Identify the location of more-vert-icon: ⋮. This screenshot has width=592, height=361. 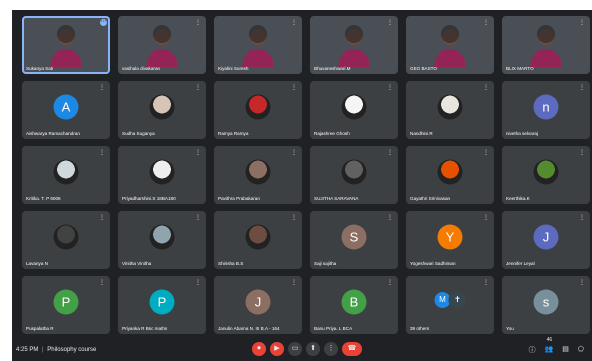
(331, 348).